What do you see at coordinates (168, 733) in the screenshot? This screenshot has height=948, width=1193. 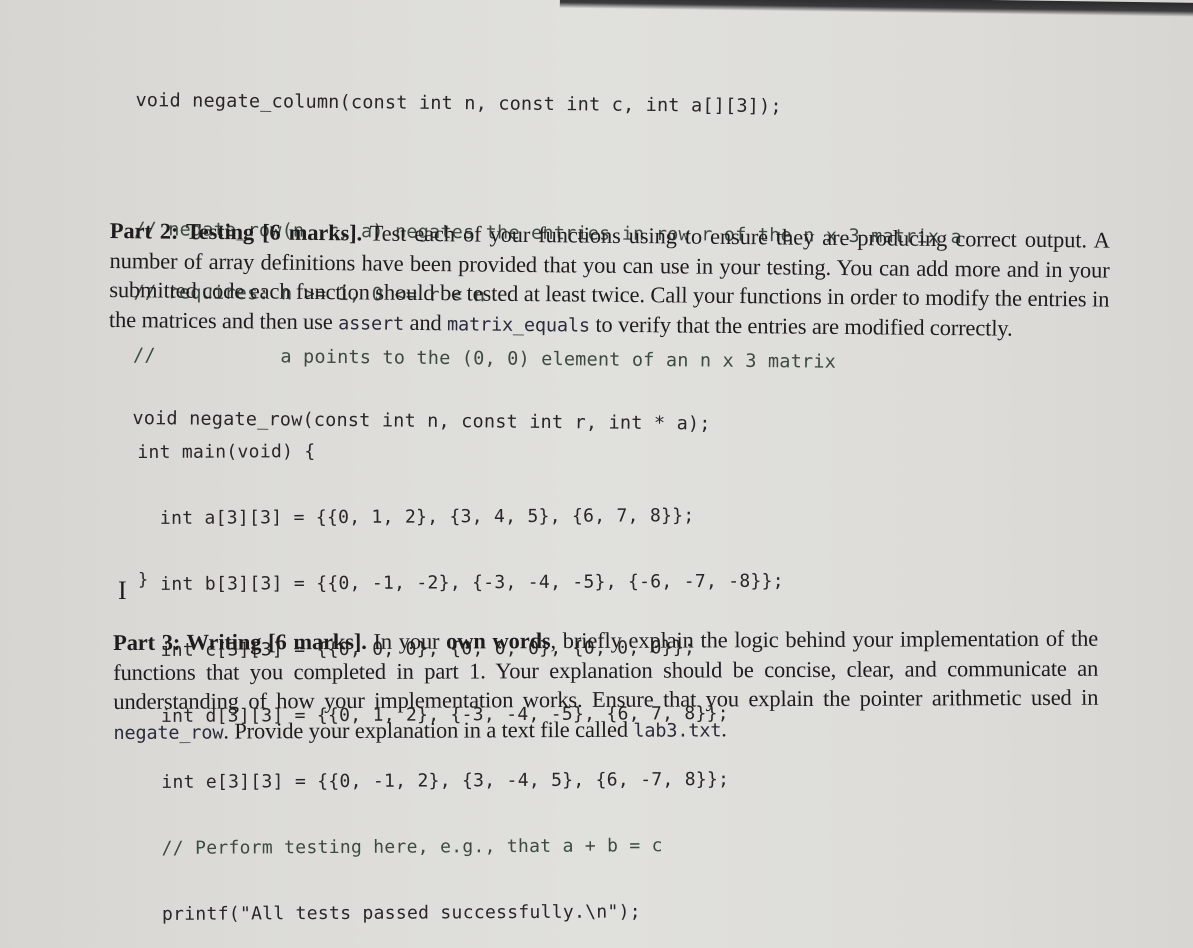 I see `negate-row-code: negate_row` at bounding box center [168, 733].